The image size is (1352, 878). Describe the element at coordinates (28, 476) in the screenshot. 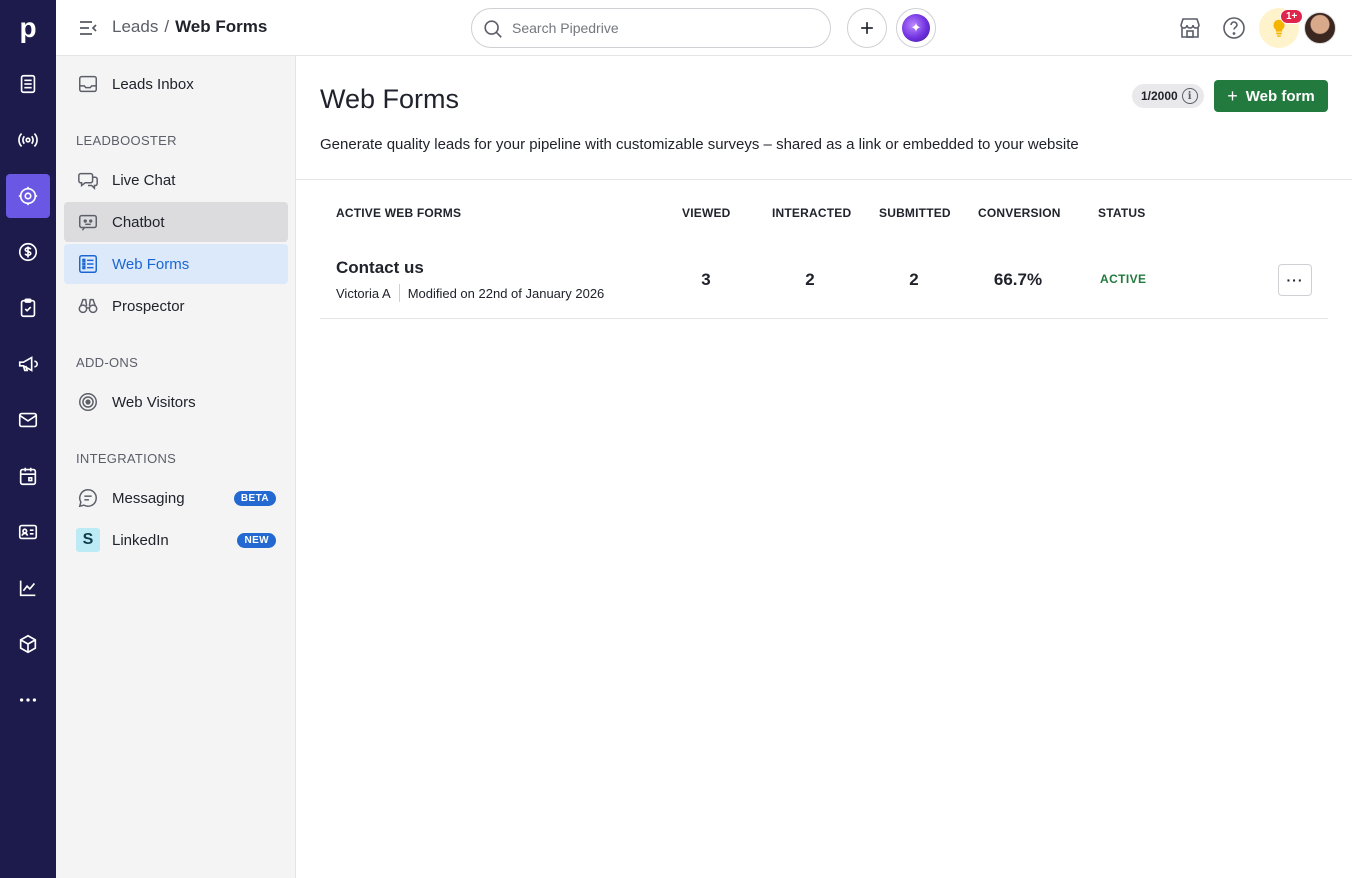

I see `calendar-icon` at that location.